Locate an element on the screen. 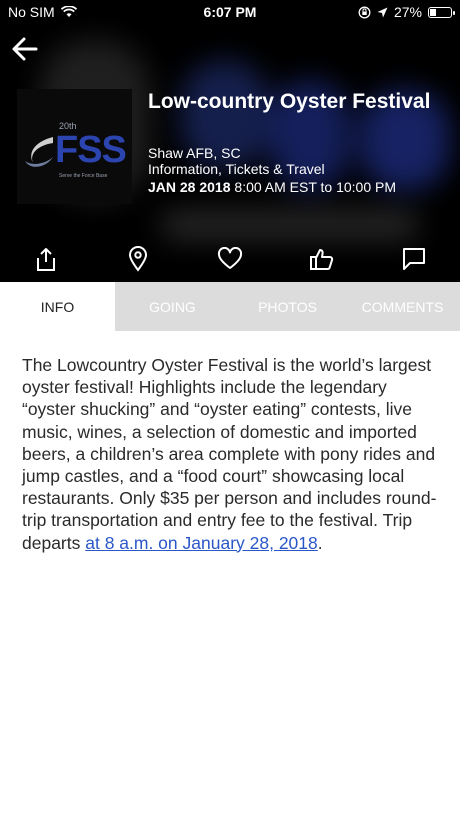 The image size is (460, 818). event-title: Low-country Oyster Festival is located at coordinates (289, 101).